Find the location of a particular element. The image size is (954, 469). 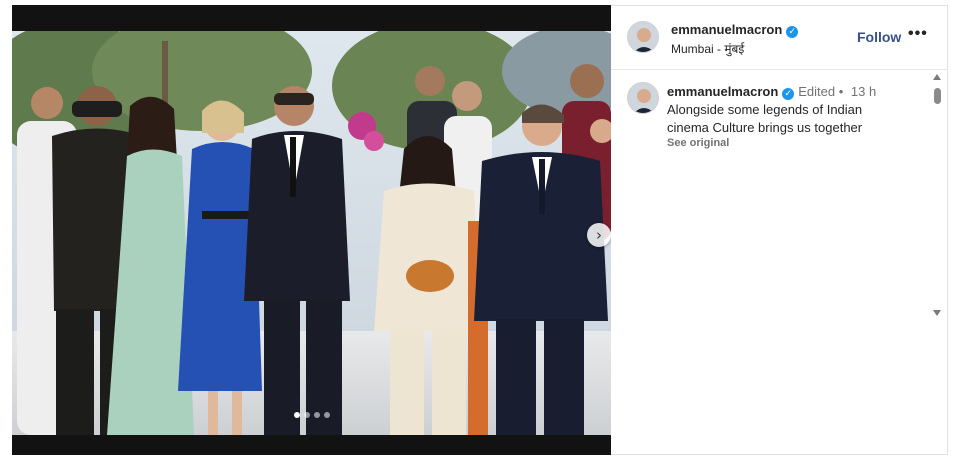

carousel-next-button: › is located at coordinates (599, 235).